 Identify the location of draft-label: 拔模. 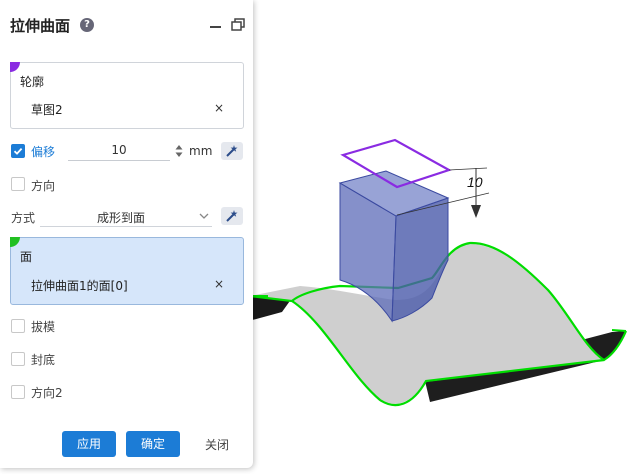
(43, 327).